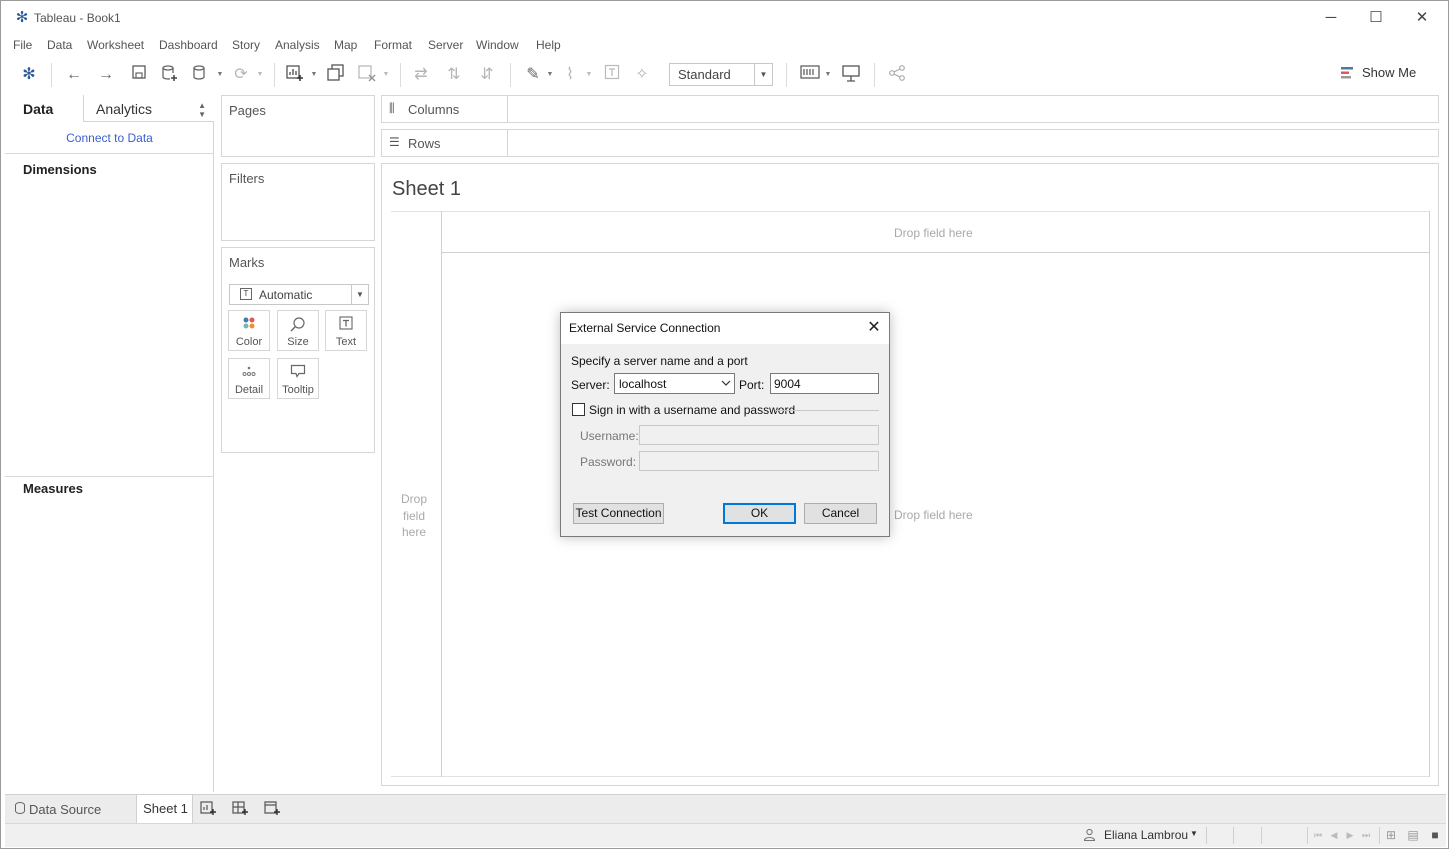 The height and width of the screenshot is (849, 1449). Describe the element at coordinates (910, 143) in the screenshot. I see `rows-shelf: ☰ Rows` at that location.